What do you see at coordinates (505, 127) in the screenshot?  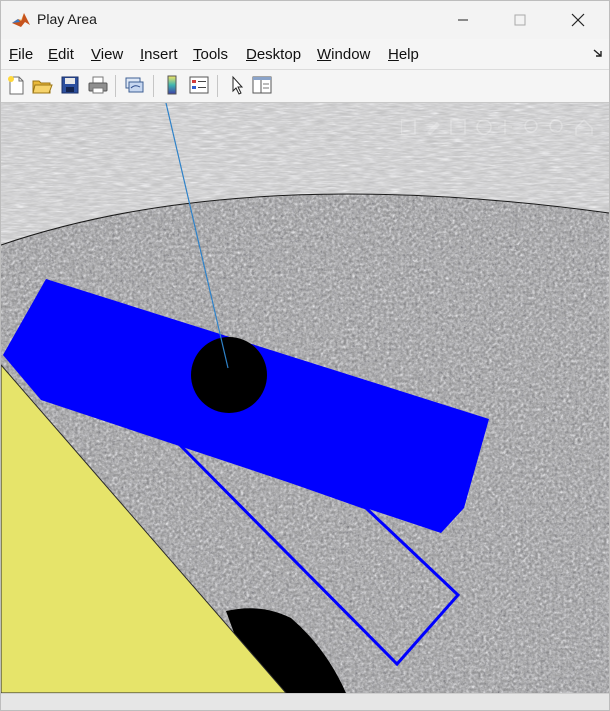 I see `pan-icon` at bounding box center [505, 127].